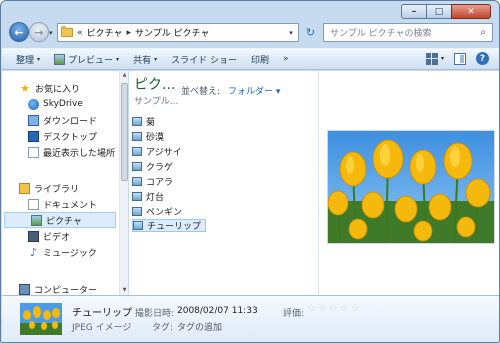 The image size is (500, 343). What do you see at coordinates (310, 32) in the screenshot?
I see `refresh-button: ↻` at bounding box center [310, 32].